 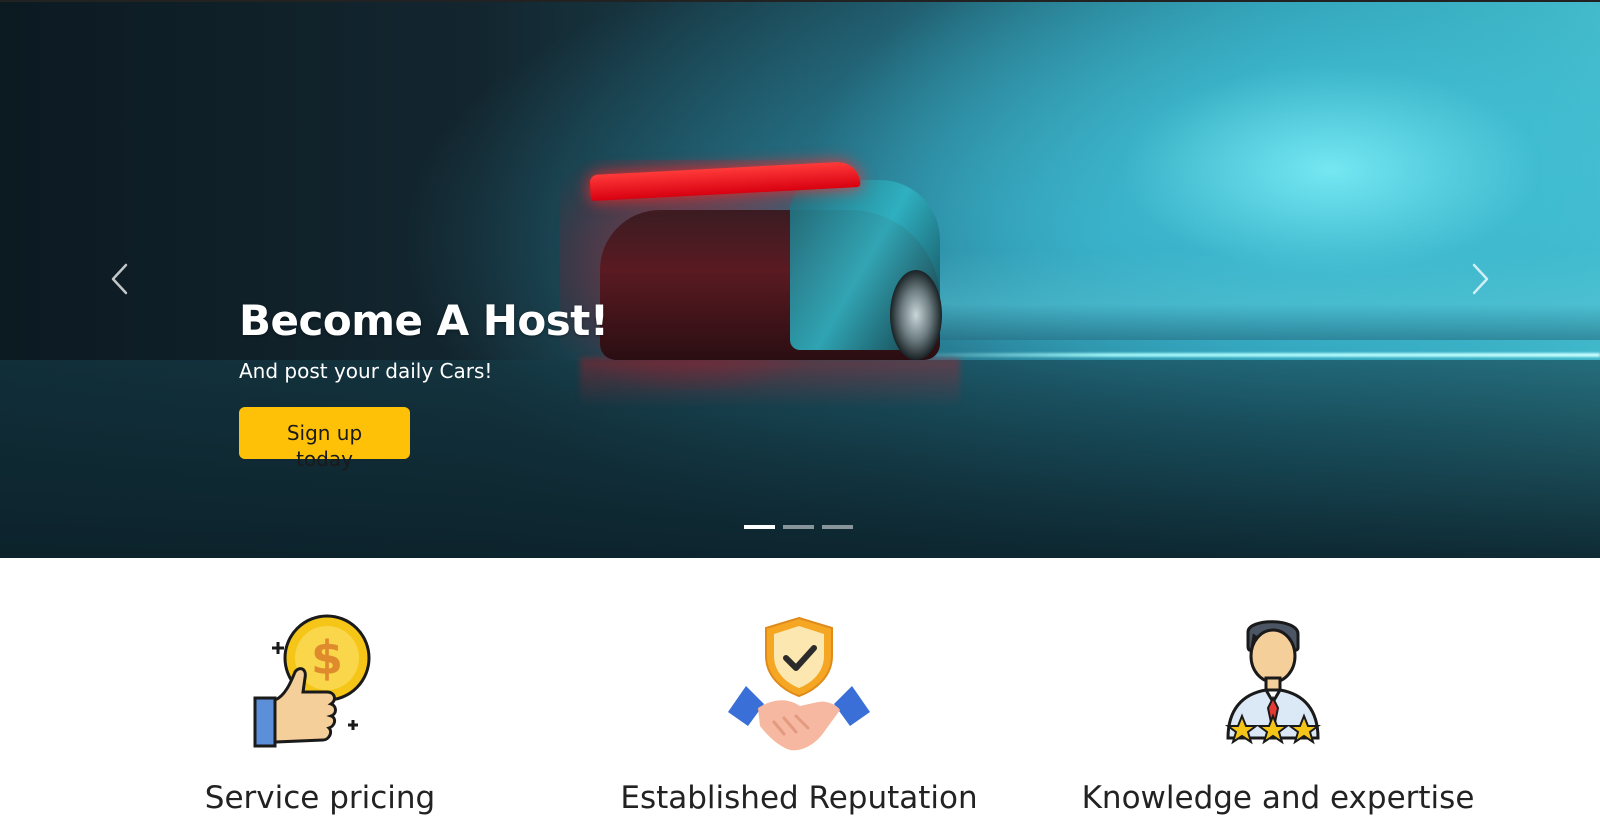 I want to click on thumbs-up-dollar-icon: $, so click(x=312, y=681).